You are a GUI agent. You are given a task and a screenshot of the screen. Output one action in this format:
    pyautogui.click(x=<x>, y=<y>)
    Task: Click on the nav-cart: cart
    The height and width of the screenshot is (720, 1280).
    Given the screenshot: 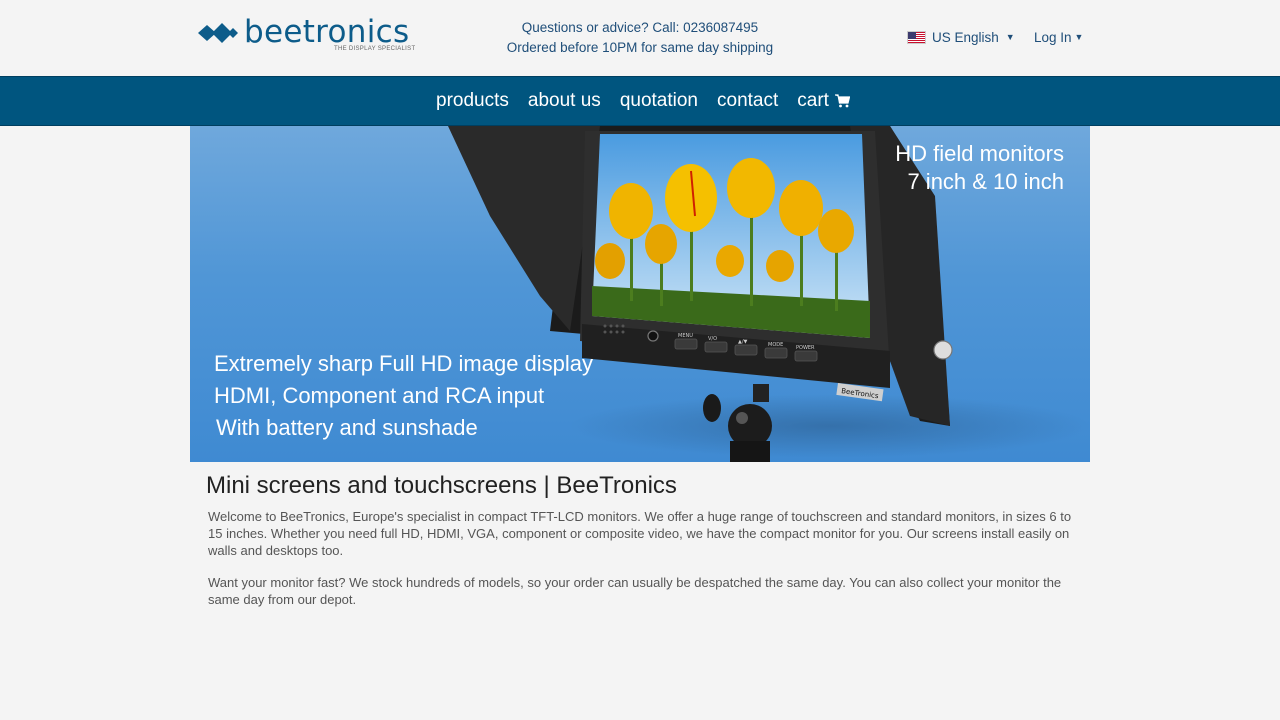 What is the action you would take?
    pyautogui.click(x=823, y=101)
    